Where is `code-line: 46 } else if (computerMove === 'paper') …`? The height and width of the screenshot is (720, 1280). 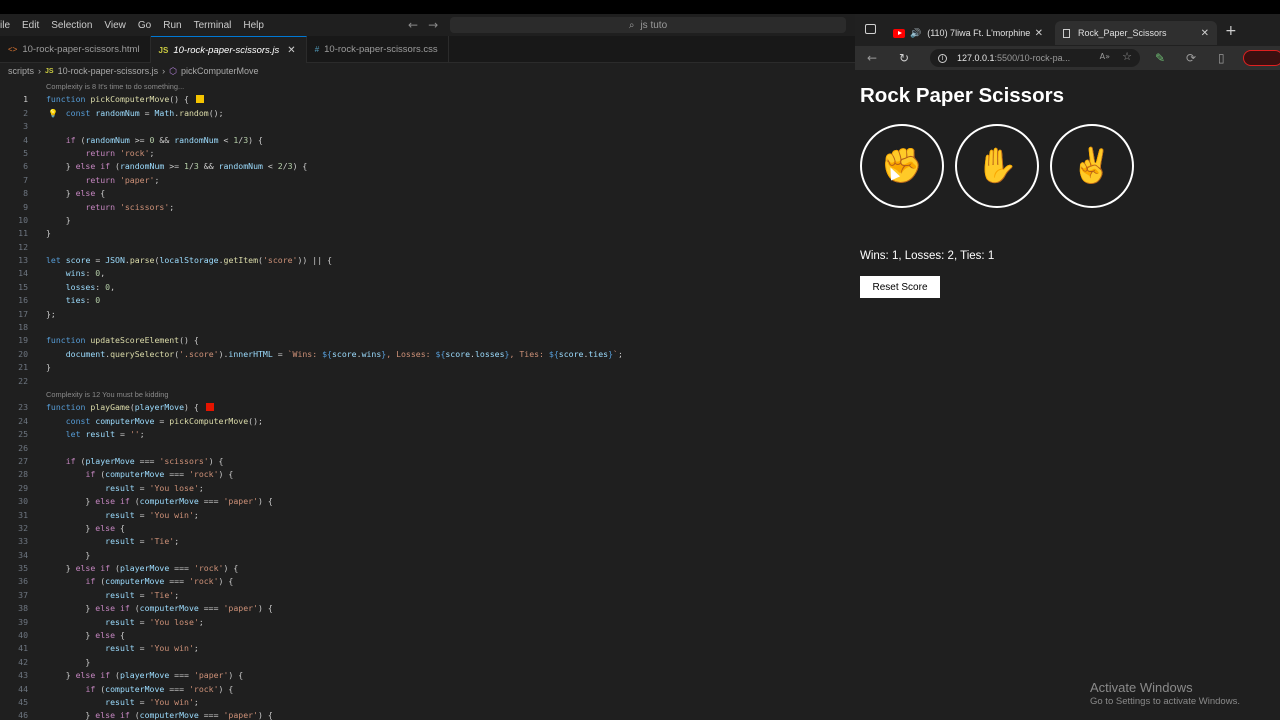
code-line: 46 } else if (computerMove === 'paper') … is located at coordinates (145, 715).